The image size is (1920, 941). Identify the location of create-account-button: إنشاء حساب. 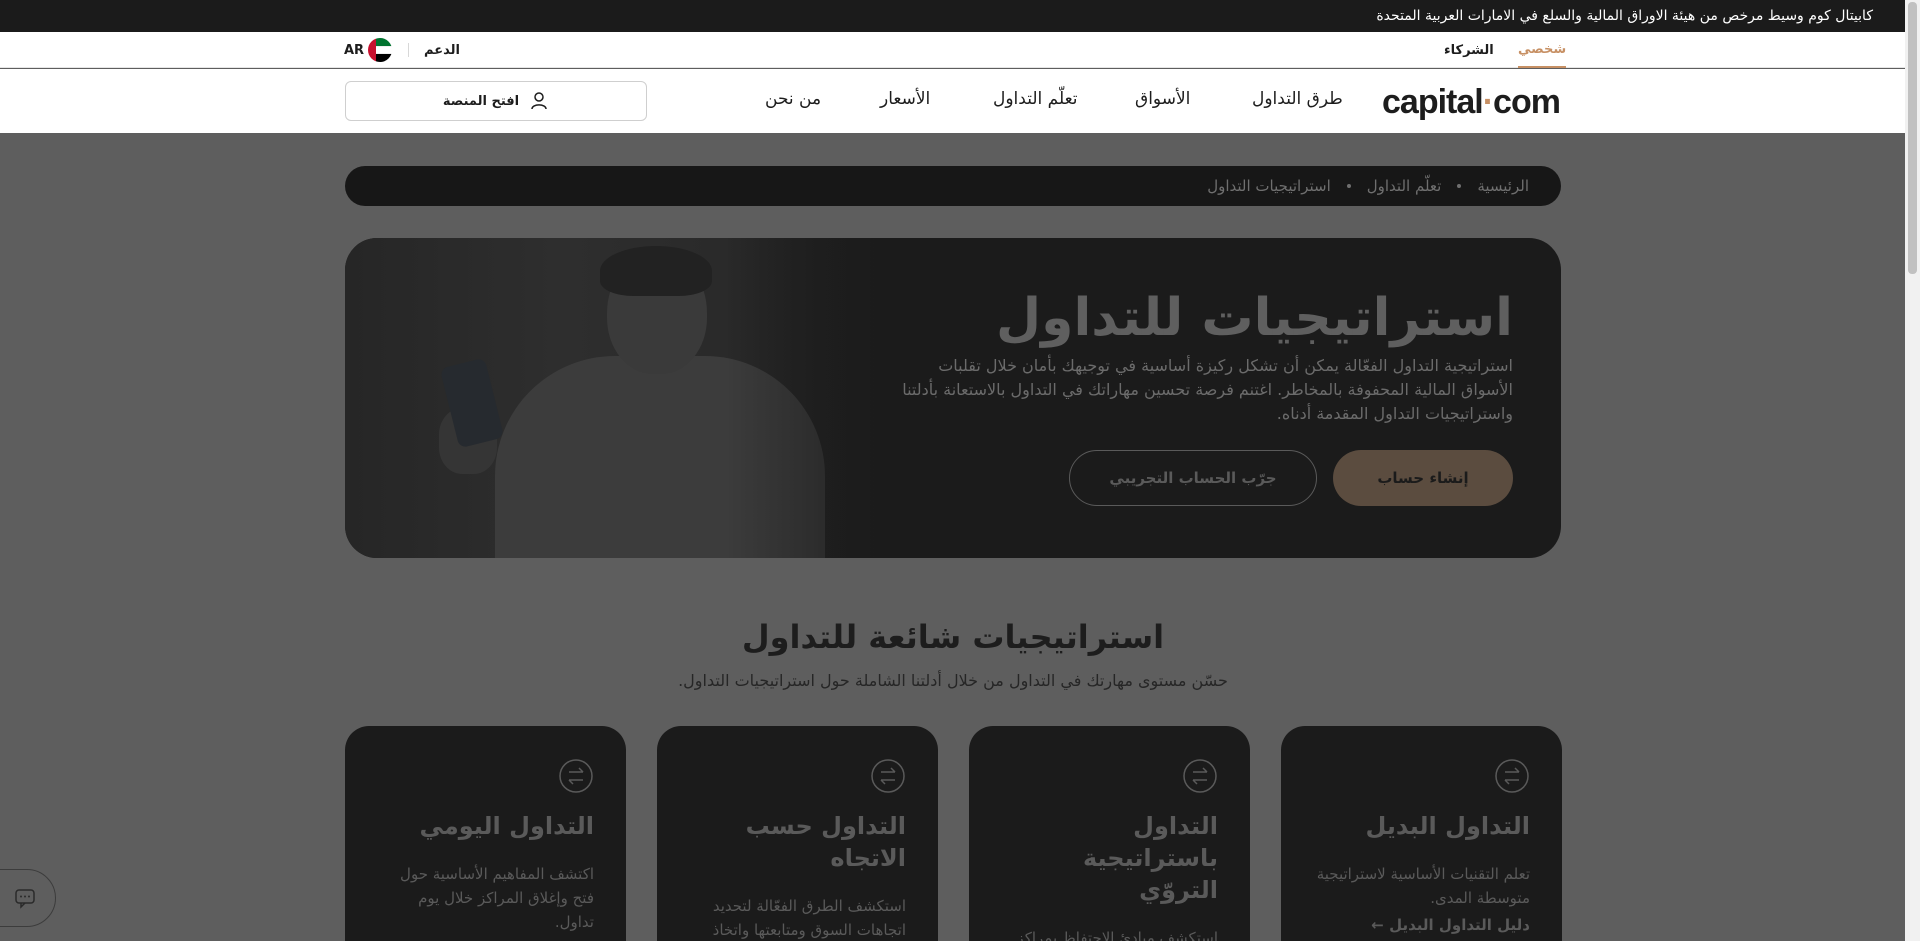
(1423, 478).